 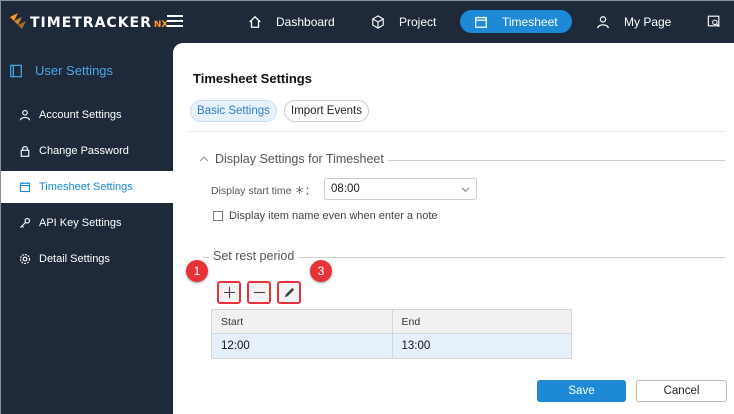 I want to click on page-title: Timesheet Settings, so click(x=252, y=78).